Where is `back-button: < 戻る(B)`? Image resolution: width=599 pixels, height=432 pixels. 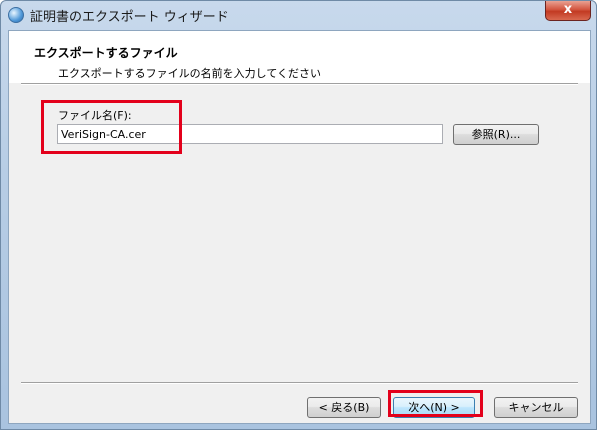
back-button: < 戻る(B) is located at coordinates (344, 407).